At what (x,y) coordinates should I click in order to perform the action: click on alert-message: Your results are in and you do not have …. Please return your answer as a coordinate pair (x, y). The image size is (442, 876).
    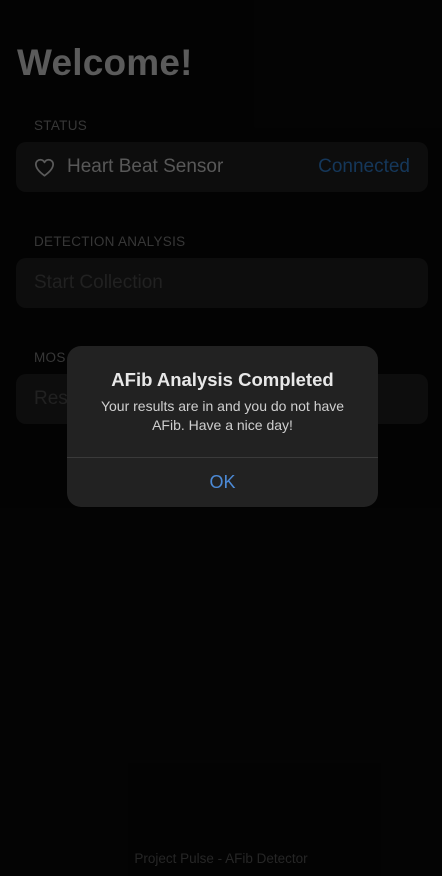
    Looking at the image, I should click on (222, 415).